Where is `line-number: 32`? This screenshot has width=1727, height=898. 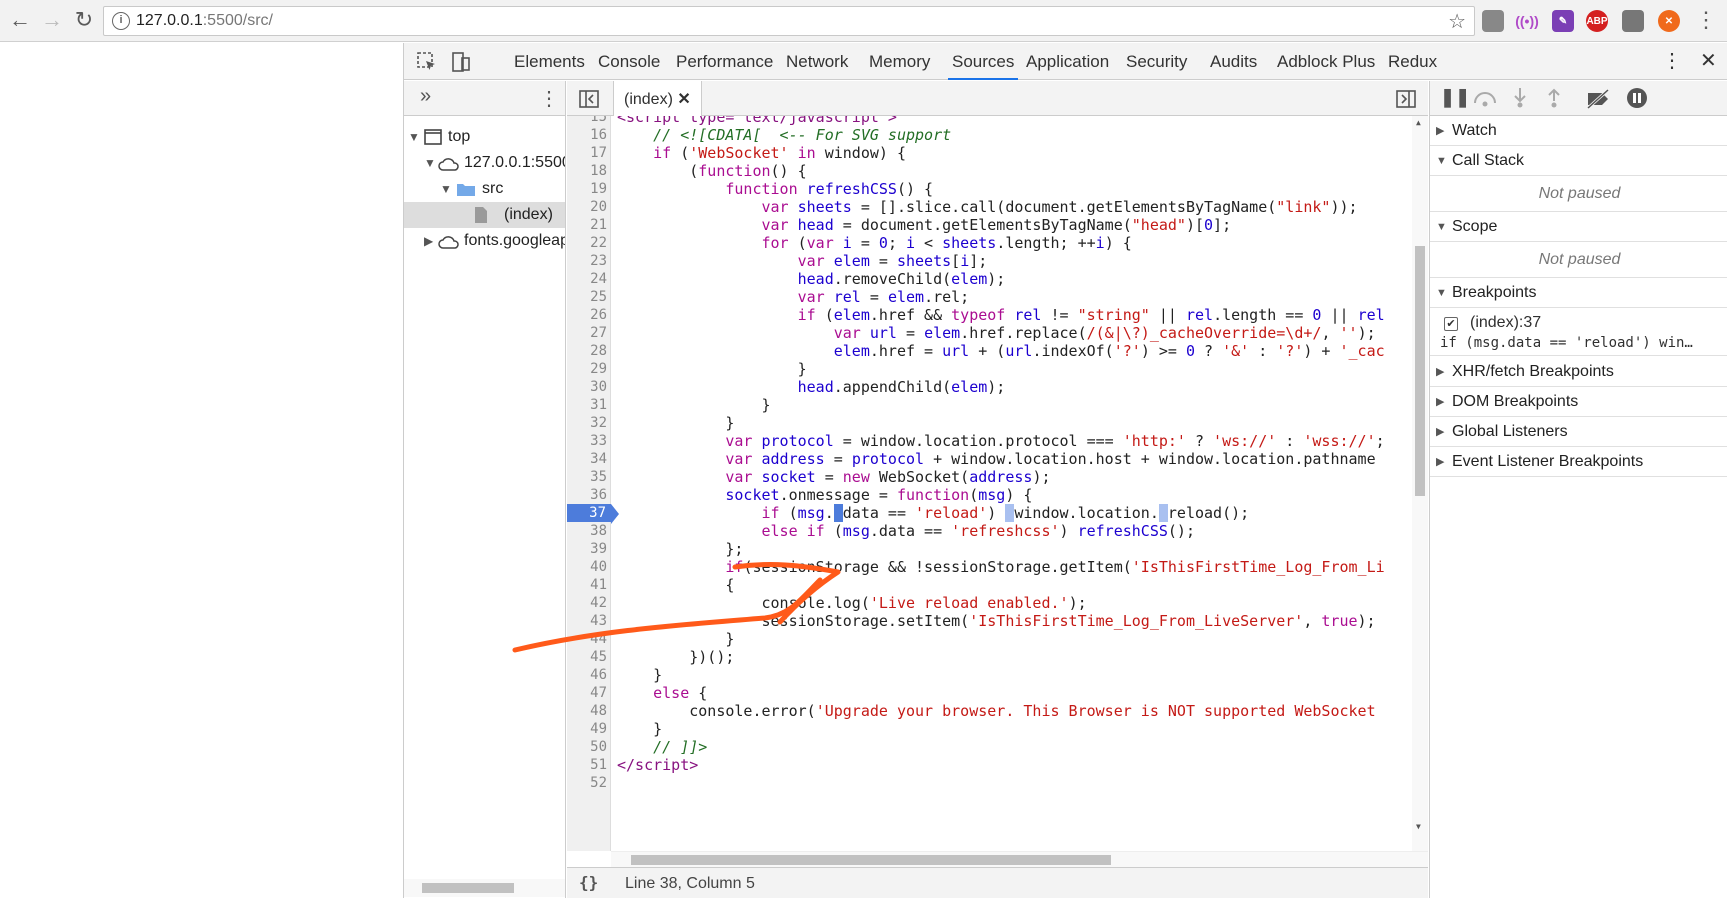 line-number: 32 is located at coordinates (587, 423).